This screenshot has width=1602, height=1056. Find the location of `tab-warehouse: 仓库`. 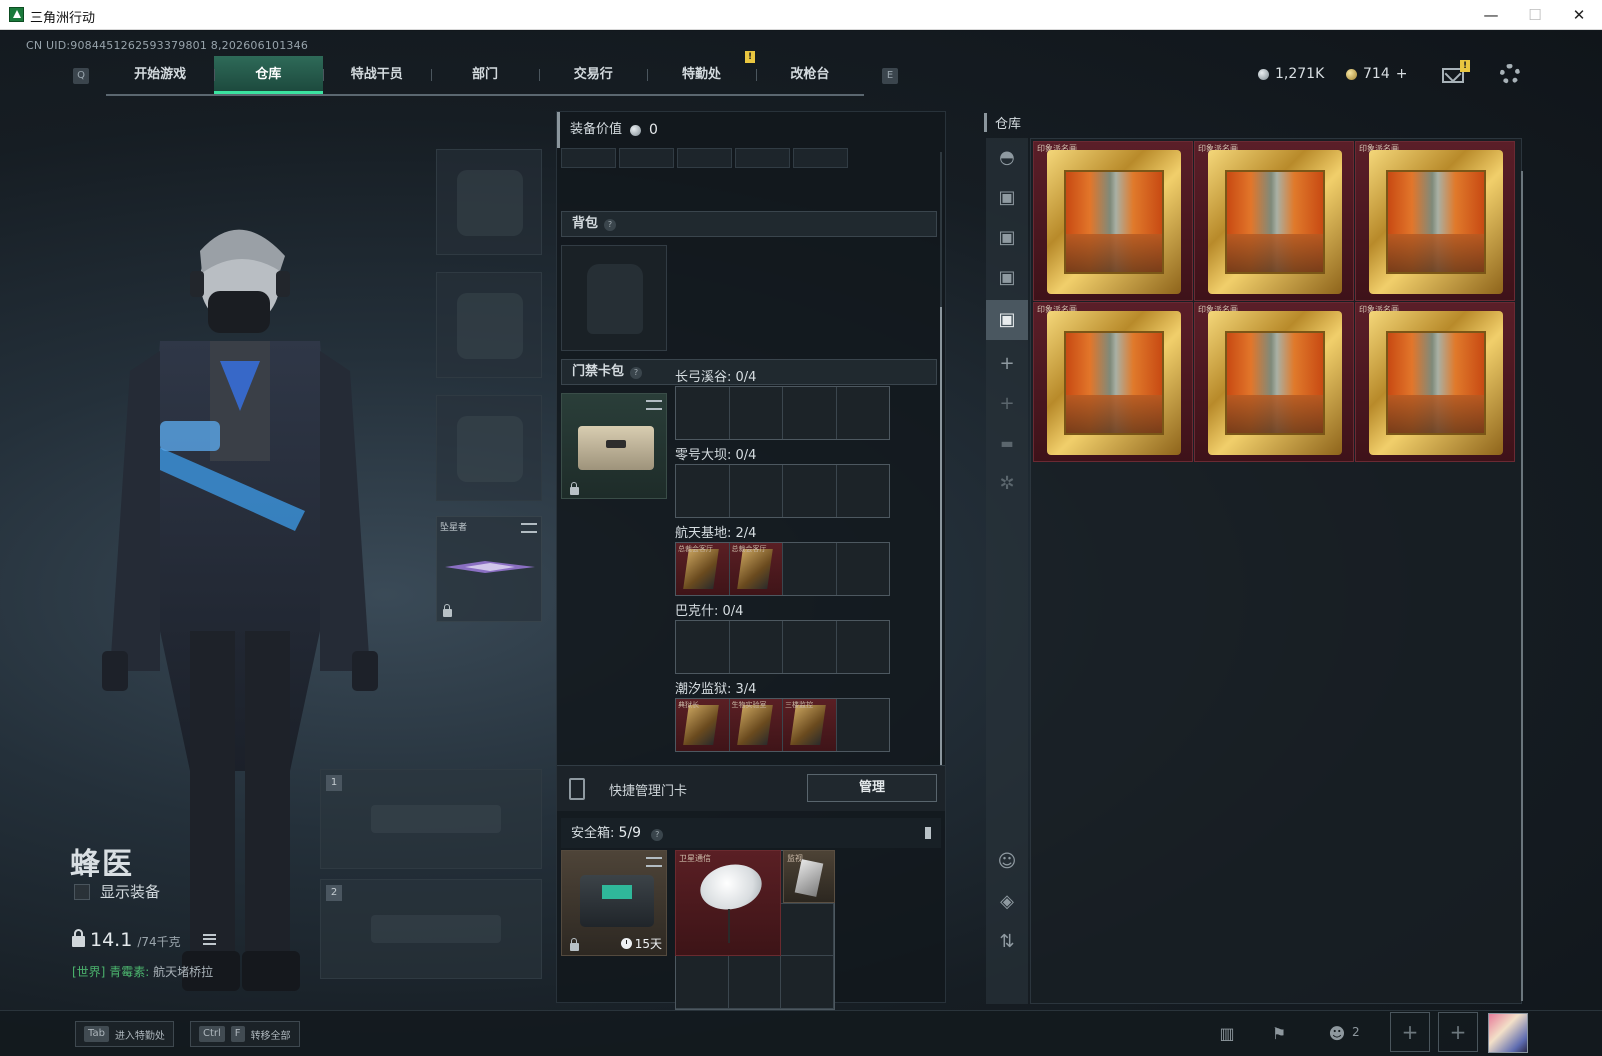

tab-warehouse: 仓库 is located at coordinates (268, 75).